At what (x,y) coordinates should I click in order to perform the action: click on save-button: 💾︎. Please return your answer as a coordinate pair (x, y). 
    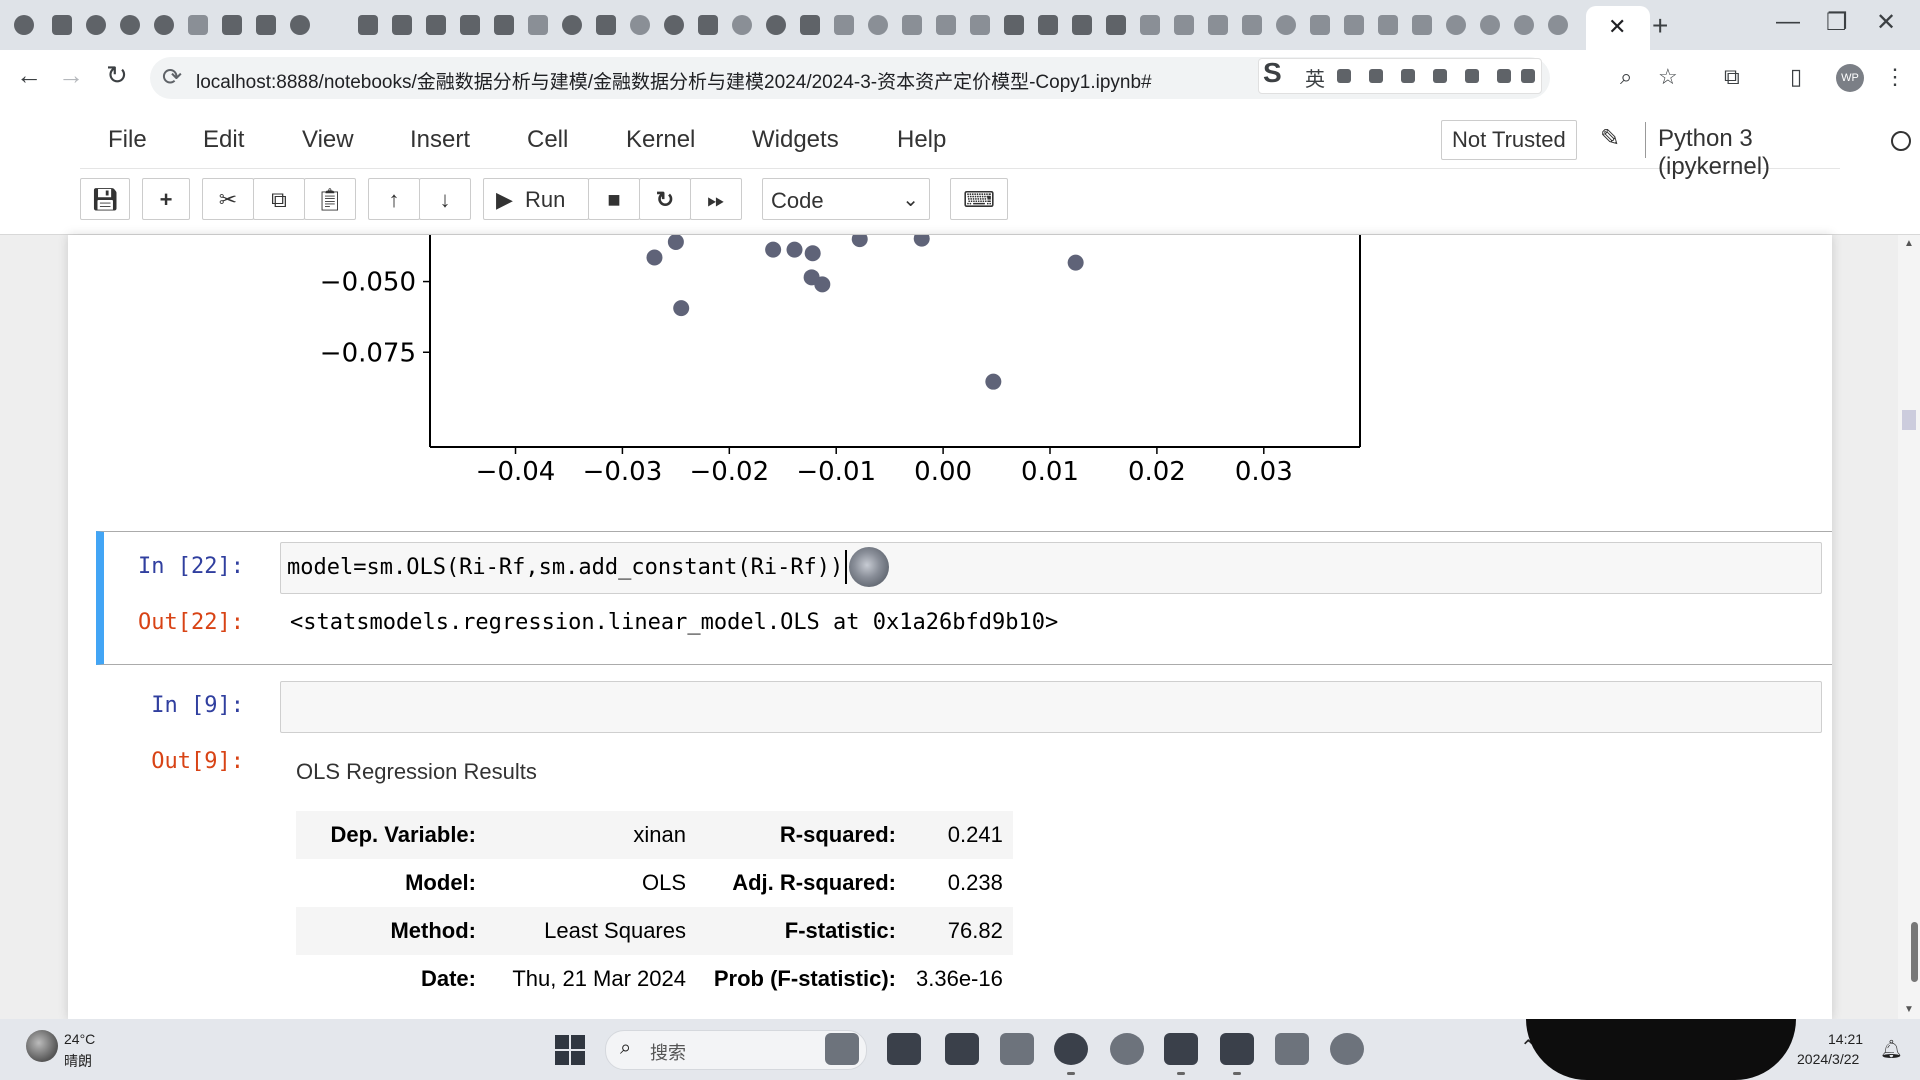
    Looking at the image, I should click on (105, 199).